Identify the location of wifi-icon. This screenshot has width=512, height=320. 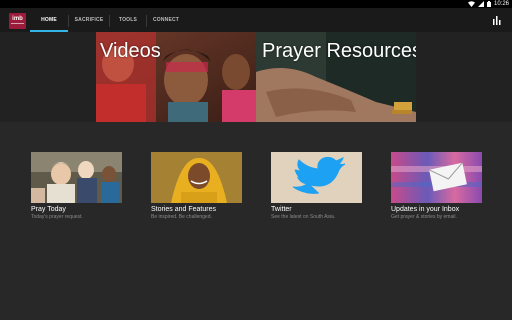
(471, 4).